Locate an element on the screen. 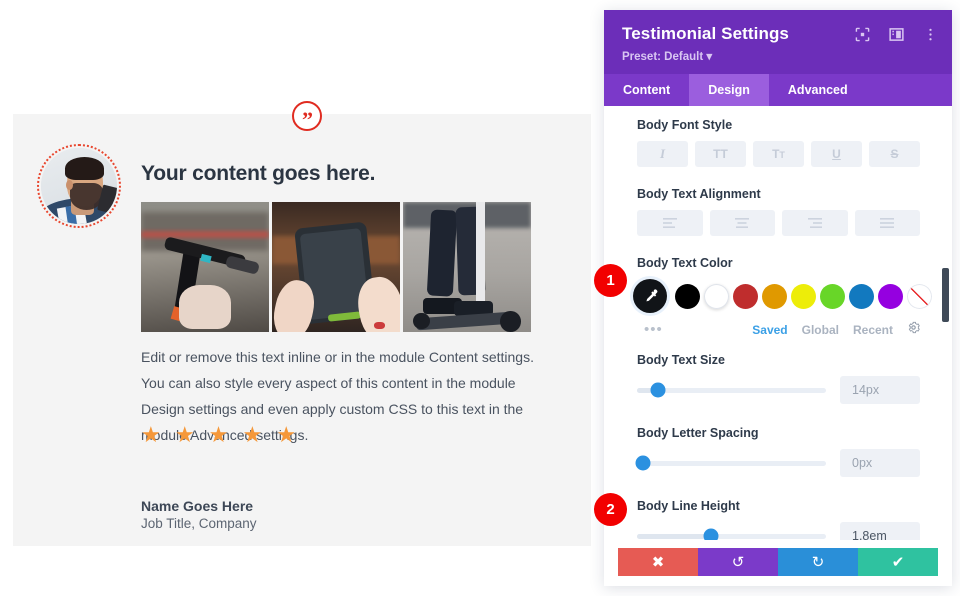 The height and width of the screenshot is (596, 960). swatch-orange is located at coordinates (774, 296).